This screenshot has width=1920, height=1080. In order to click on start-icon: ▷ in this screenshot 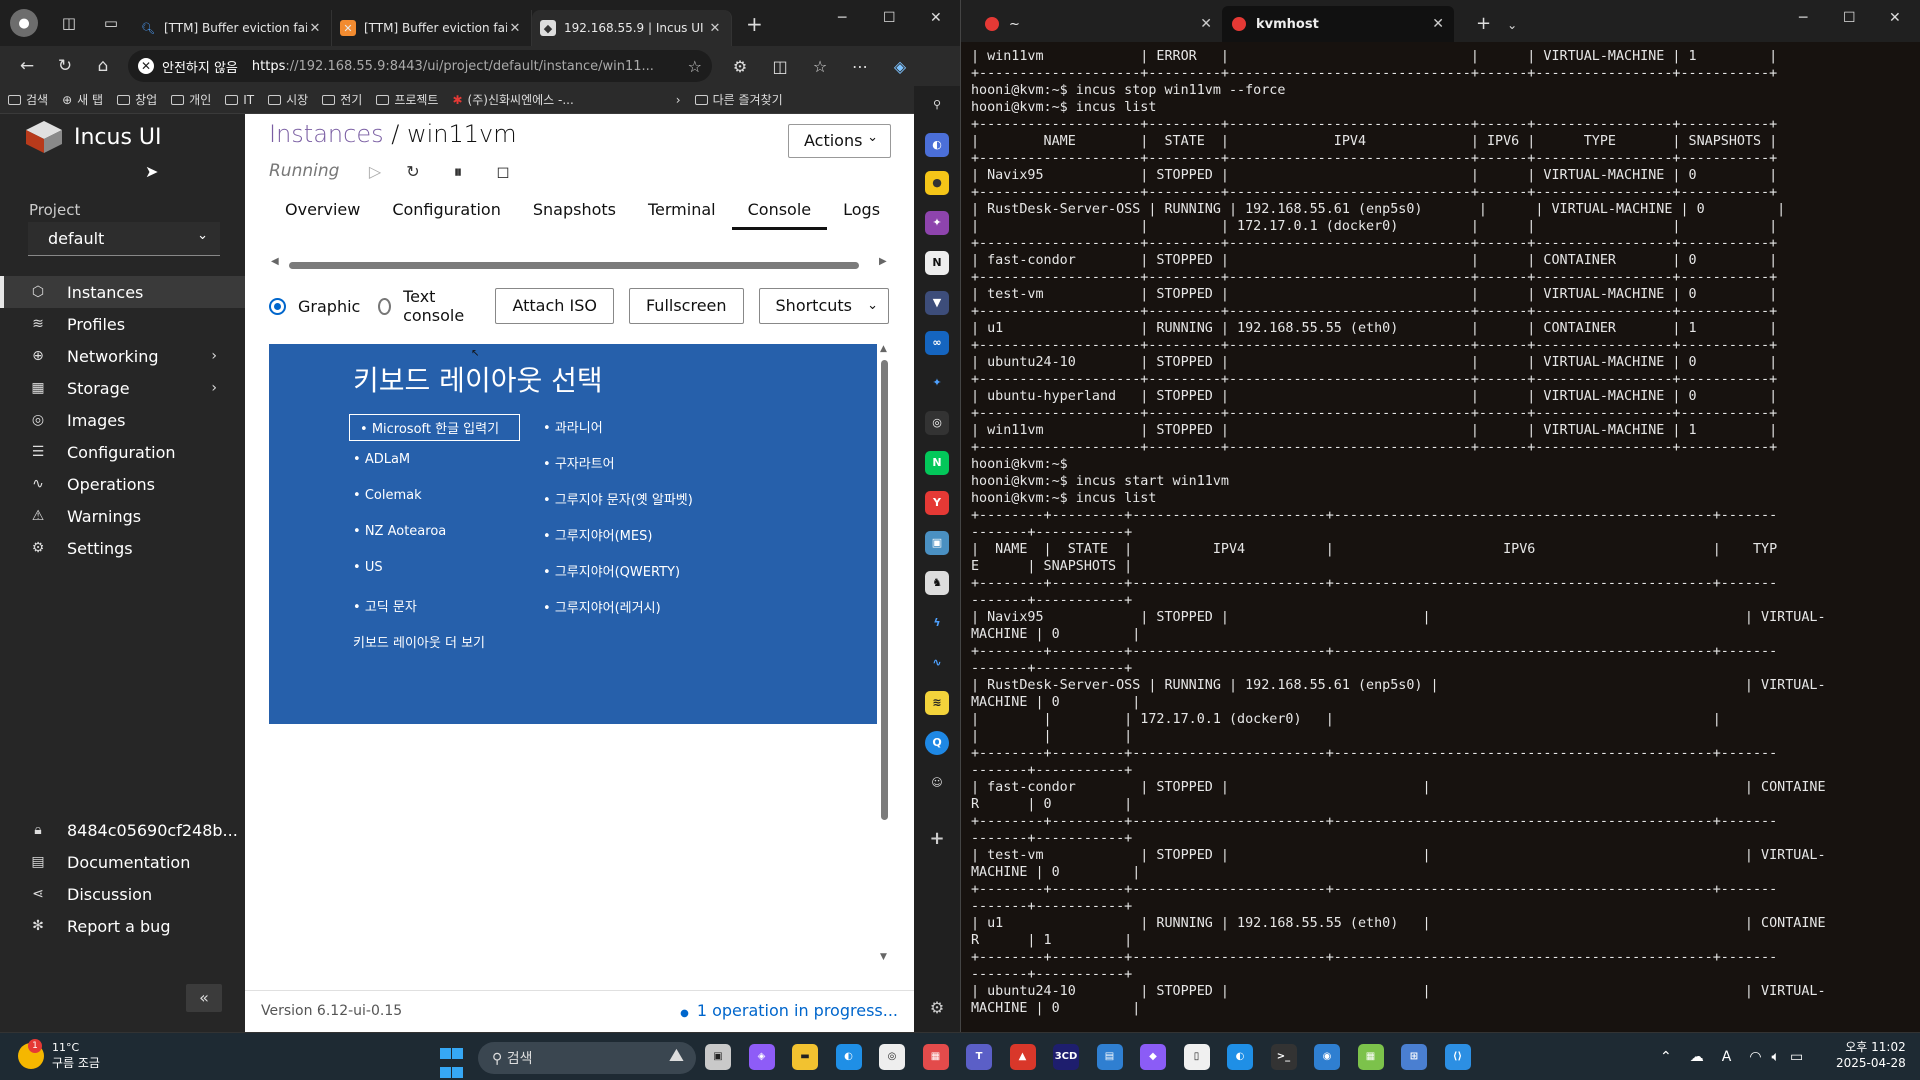, I will do `click(375, 172)`.